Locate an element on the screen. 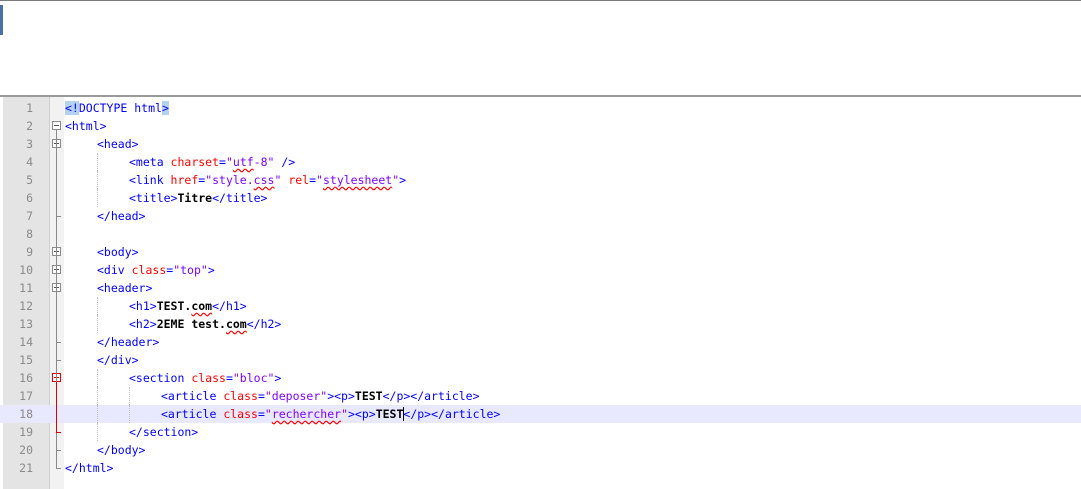 This screenshot has height=489, width=1081. line-number: 11 is located at coordinates (26, 288).